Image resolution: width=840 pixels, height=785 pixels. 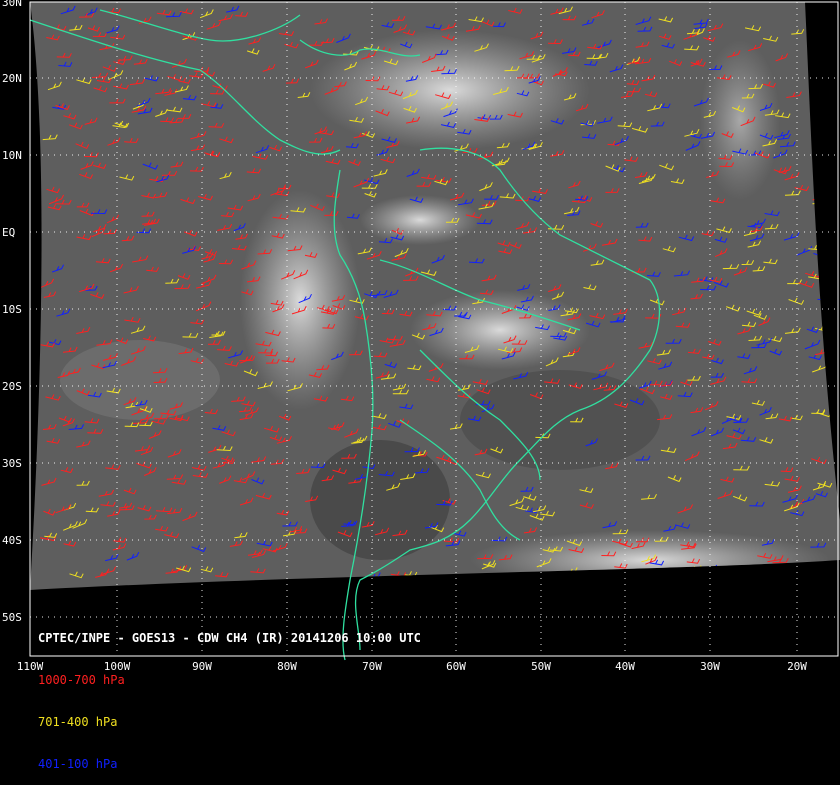 I want to click on lon-label: 50W, so click(x=541, y=666).